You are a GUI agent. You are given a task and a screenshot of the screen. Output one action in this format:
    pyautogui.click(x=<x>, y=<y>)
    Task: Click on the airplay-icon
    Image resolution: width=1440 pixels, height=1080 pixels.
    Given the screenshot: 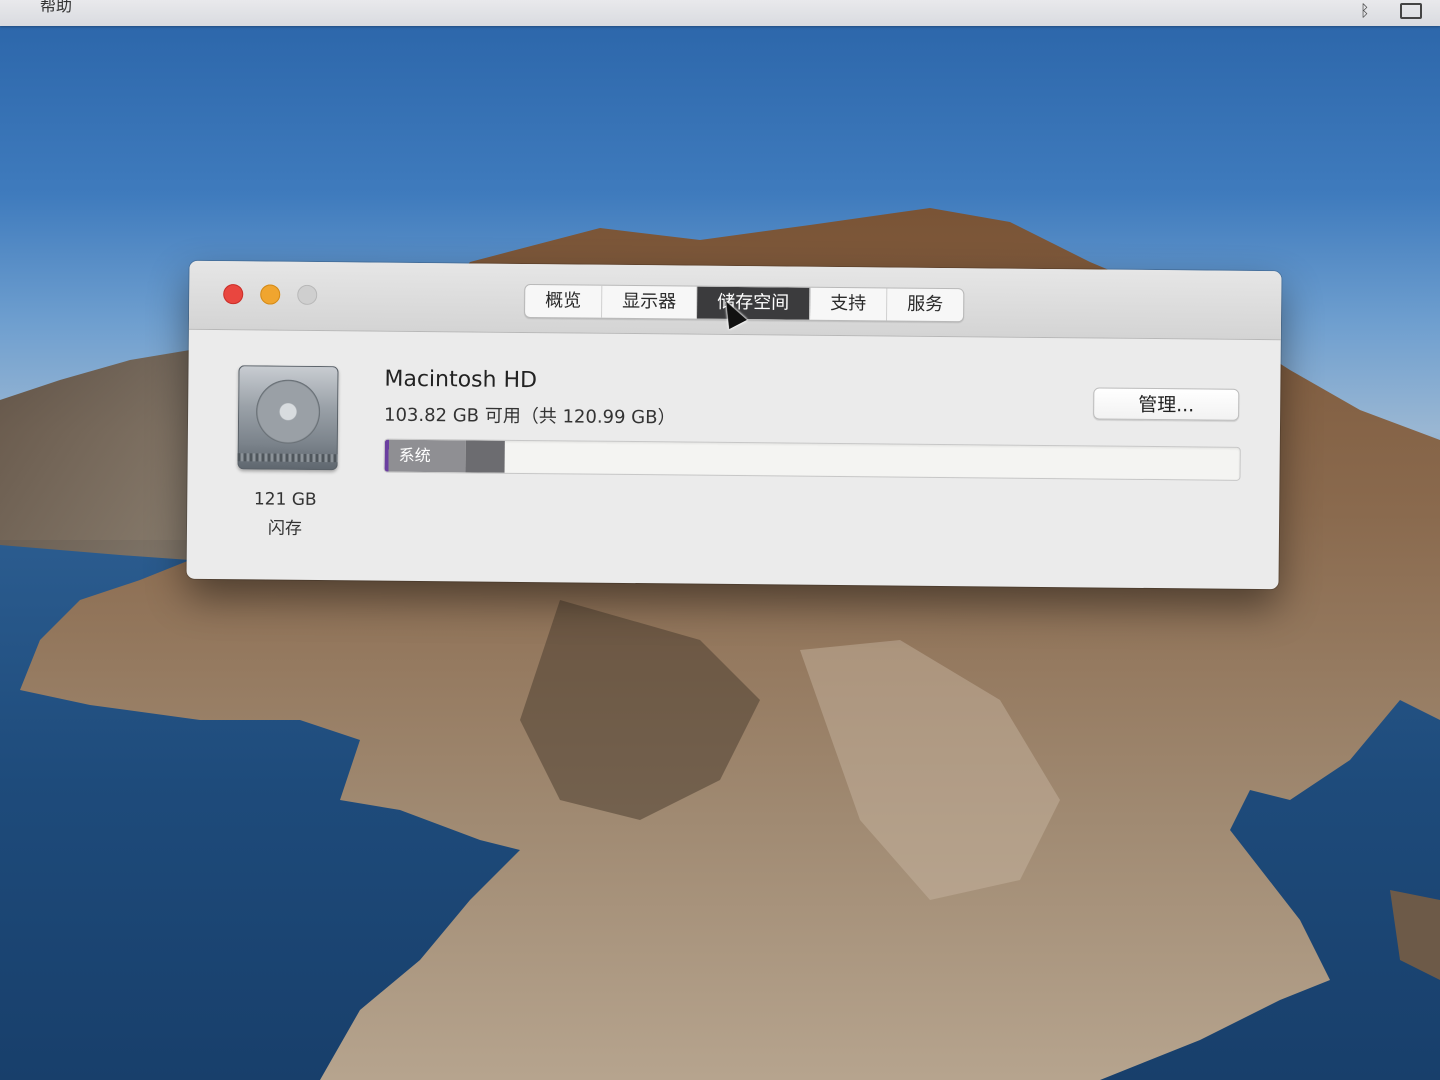 What is the action you would take?
    pyautogui.click(x=1411, y=11)
    